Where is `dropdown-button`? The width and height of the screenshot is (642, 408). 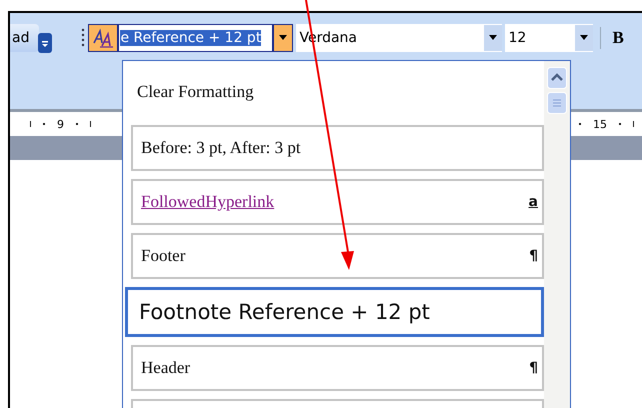
dropdown-button is located at coordinates (283, 38).